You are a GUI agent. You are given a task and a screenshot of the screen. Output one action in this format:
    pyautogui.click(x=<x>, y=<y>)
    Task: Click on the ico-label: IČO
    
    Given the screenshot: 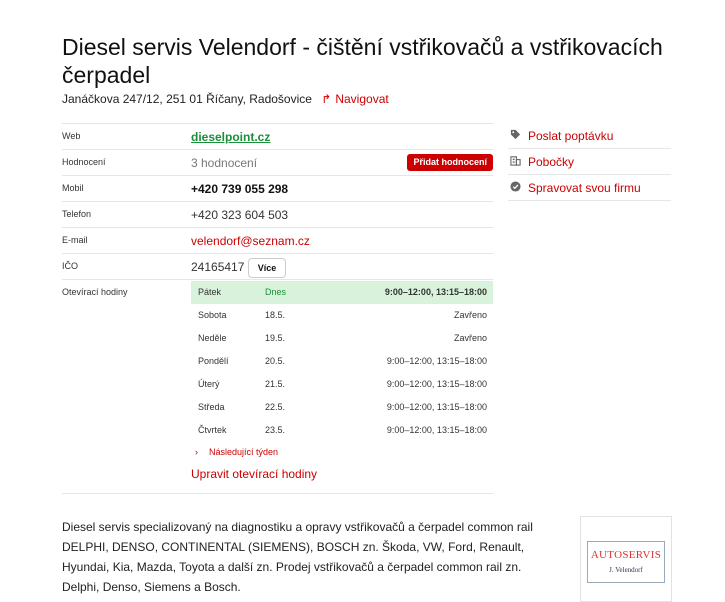 What is the action you would take?
    pyautogui.click(x=70, y=266)
    